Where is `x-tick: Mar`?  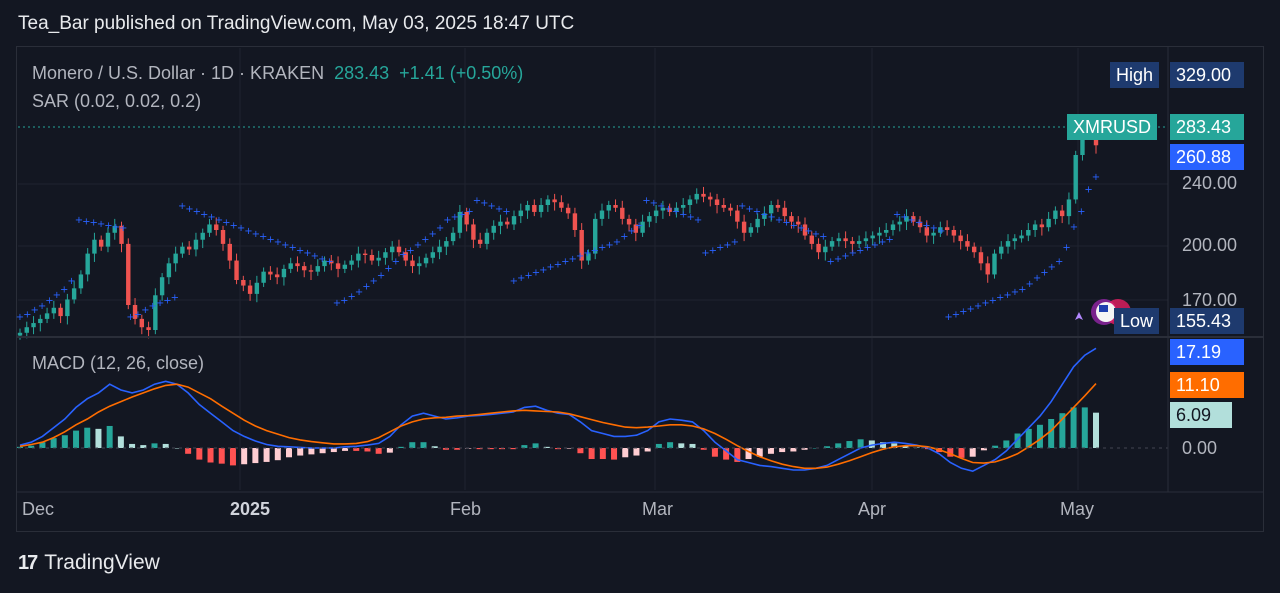 x-tick: Mar is located at coordinates (657, 509).